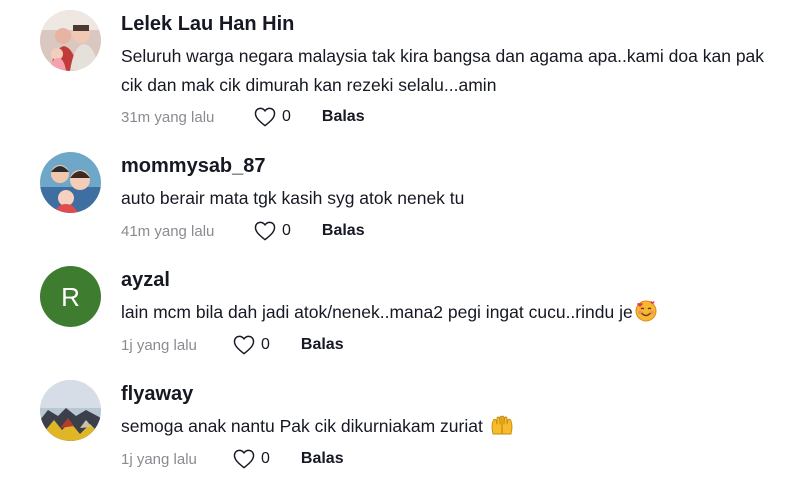 The width and height of the screenshot is (799, 479). I want to click on comment-meta: 41m yang lalu 0 Balas, so click(243, 231).